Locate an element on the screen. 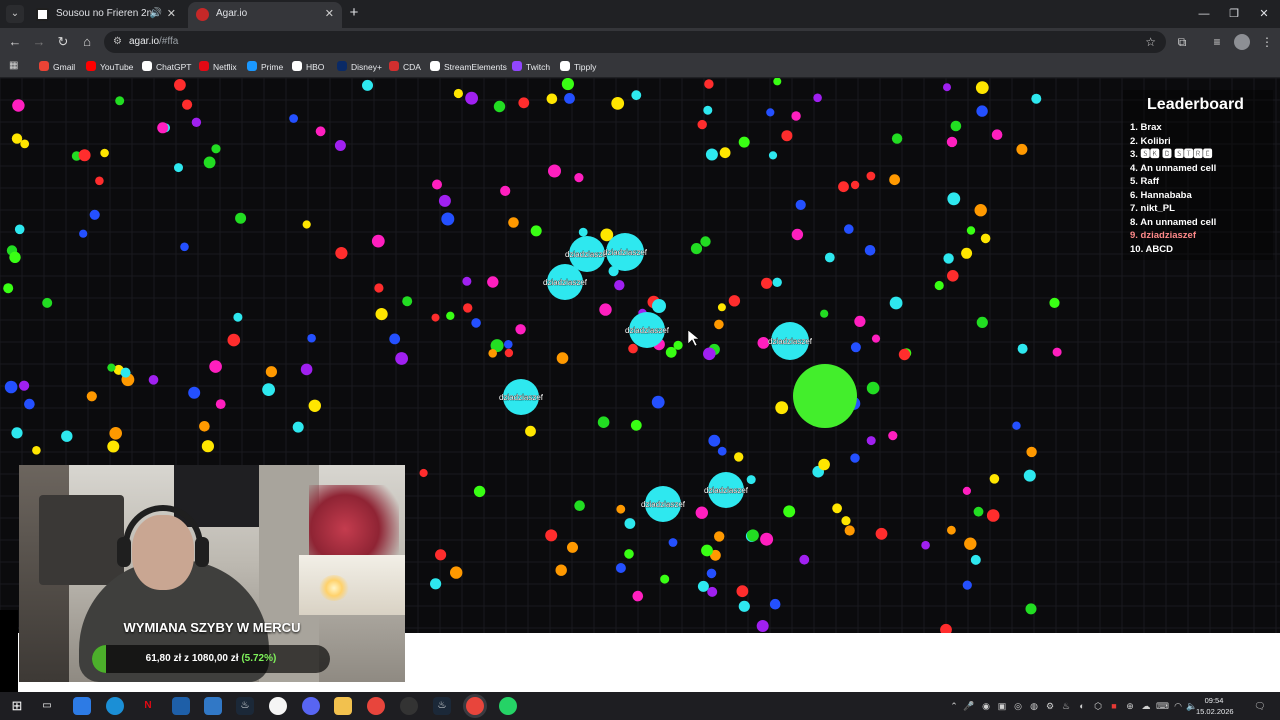 The image size is (1280, 720). bookmark-gmail: Gmail is located at coordinates (57, 67).